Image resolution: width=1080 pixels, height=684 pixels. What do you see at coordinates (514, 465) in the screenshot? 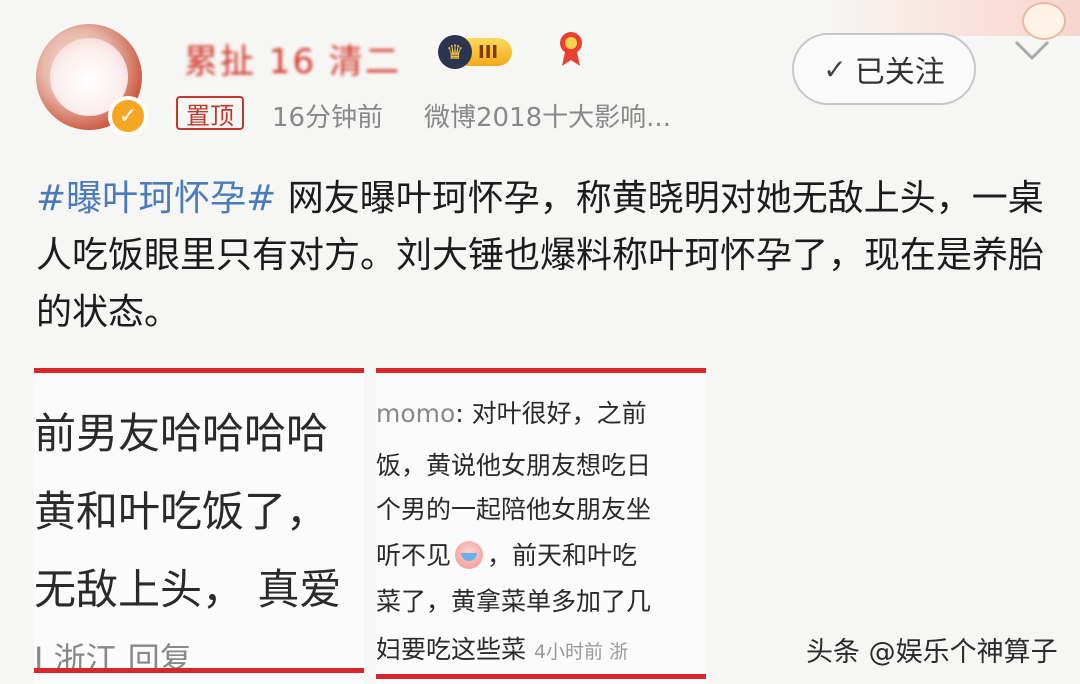
I see `comment-line: 饭，黄说他女朋友想吃日` at bounding box center [514, 465].